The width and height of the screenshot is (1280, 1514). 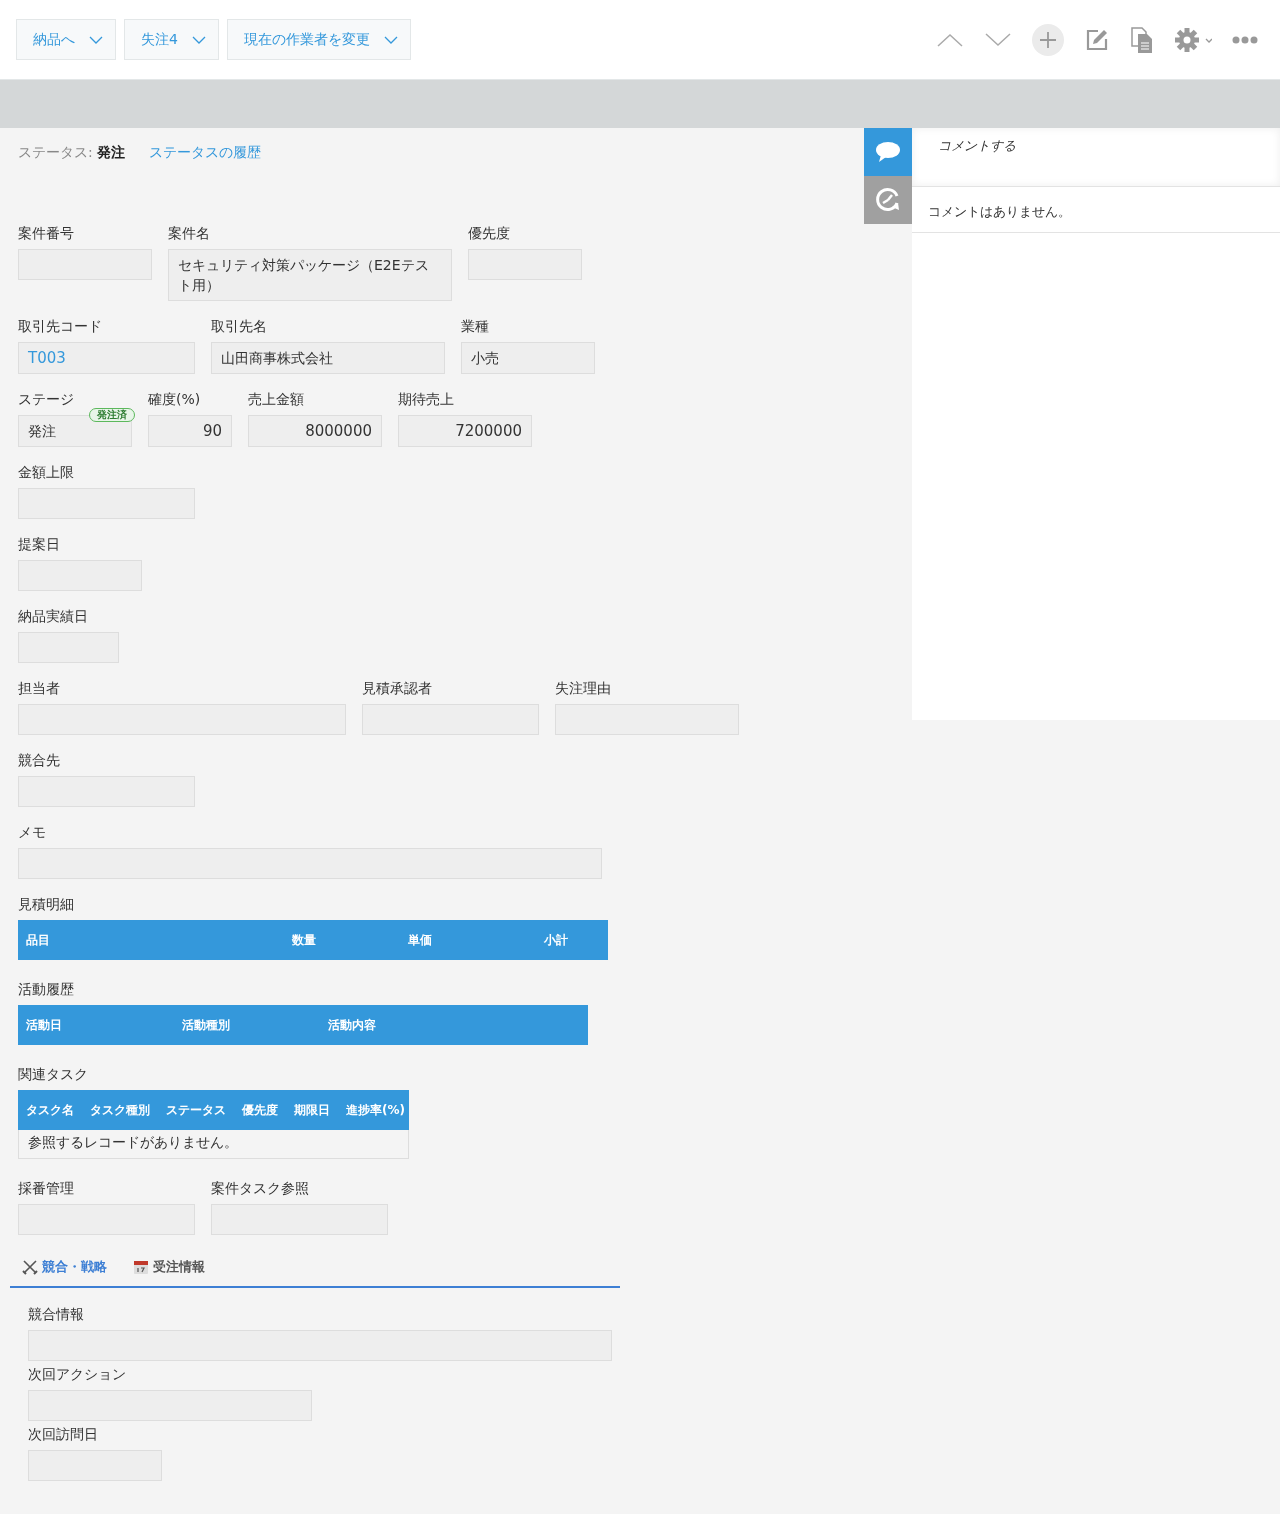 I want to click on field-value: 山田商事株式会社, so click(x=328, y=358).